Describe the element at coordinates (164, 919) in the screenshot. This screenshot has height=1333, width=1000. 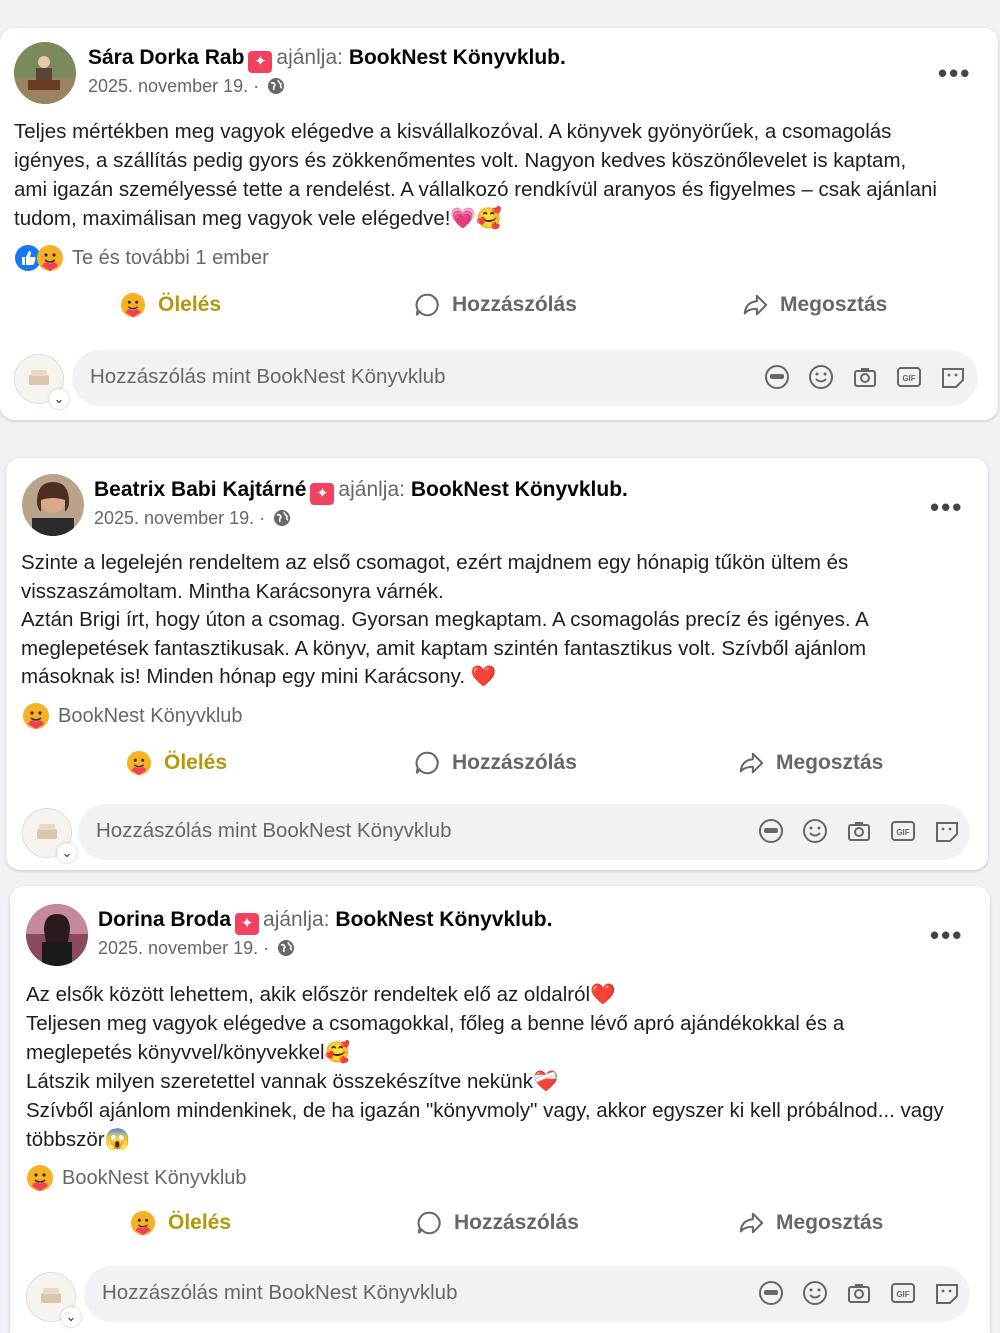
I see `author-name: Dorina Broda` at that location.